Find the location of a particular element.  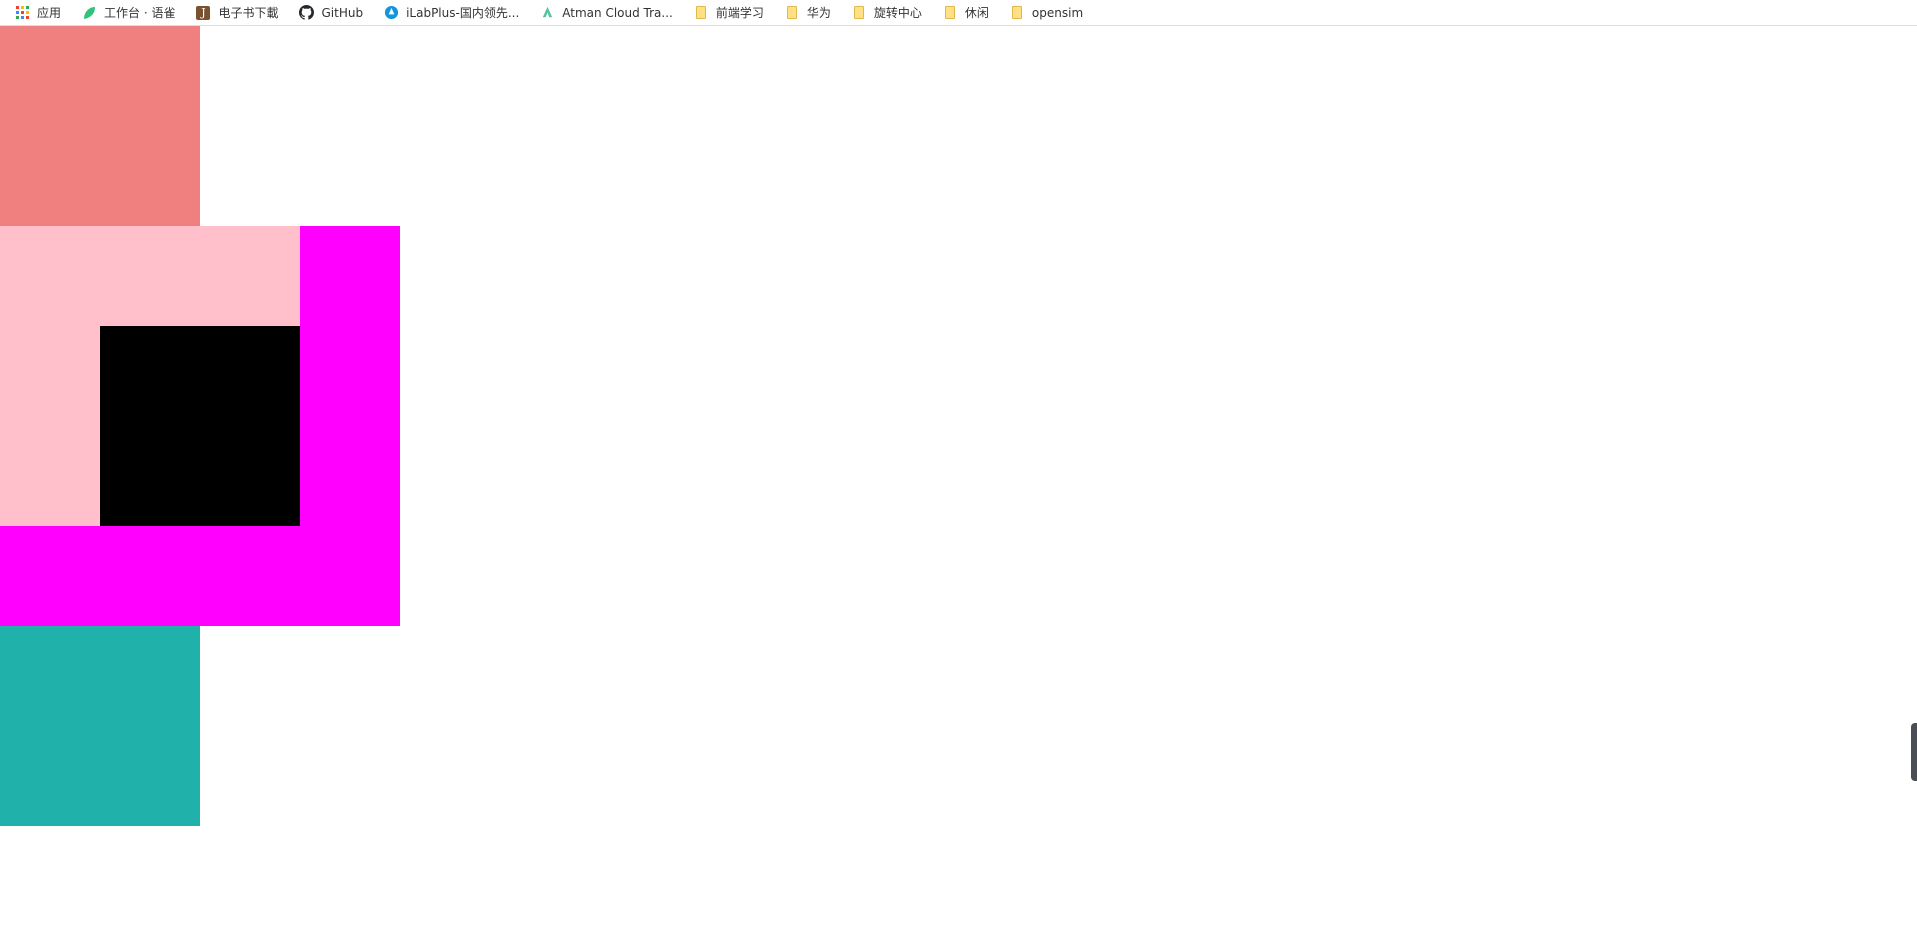

magenta-frame-box is located at coordinates (200, 426).